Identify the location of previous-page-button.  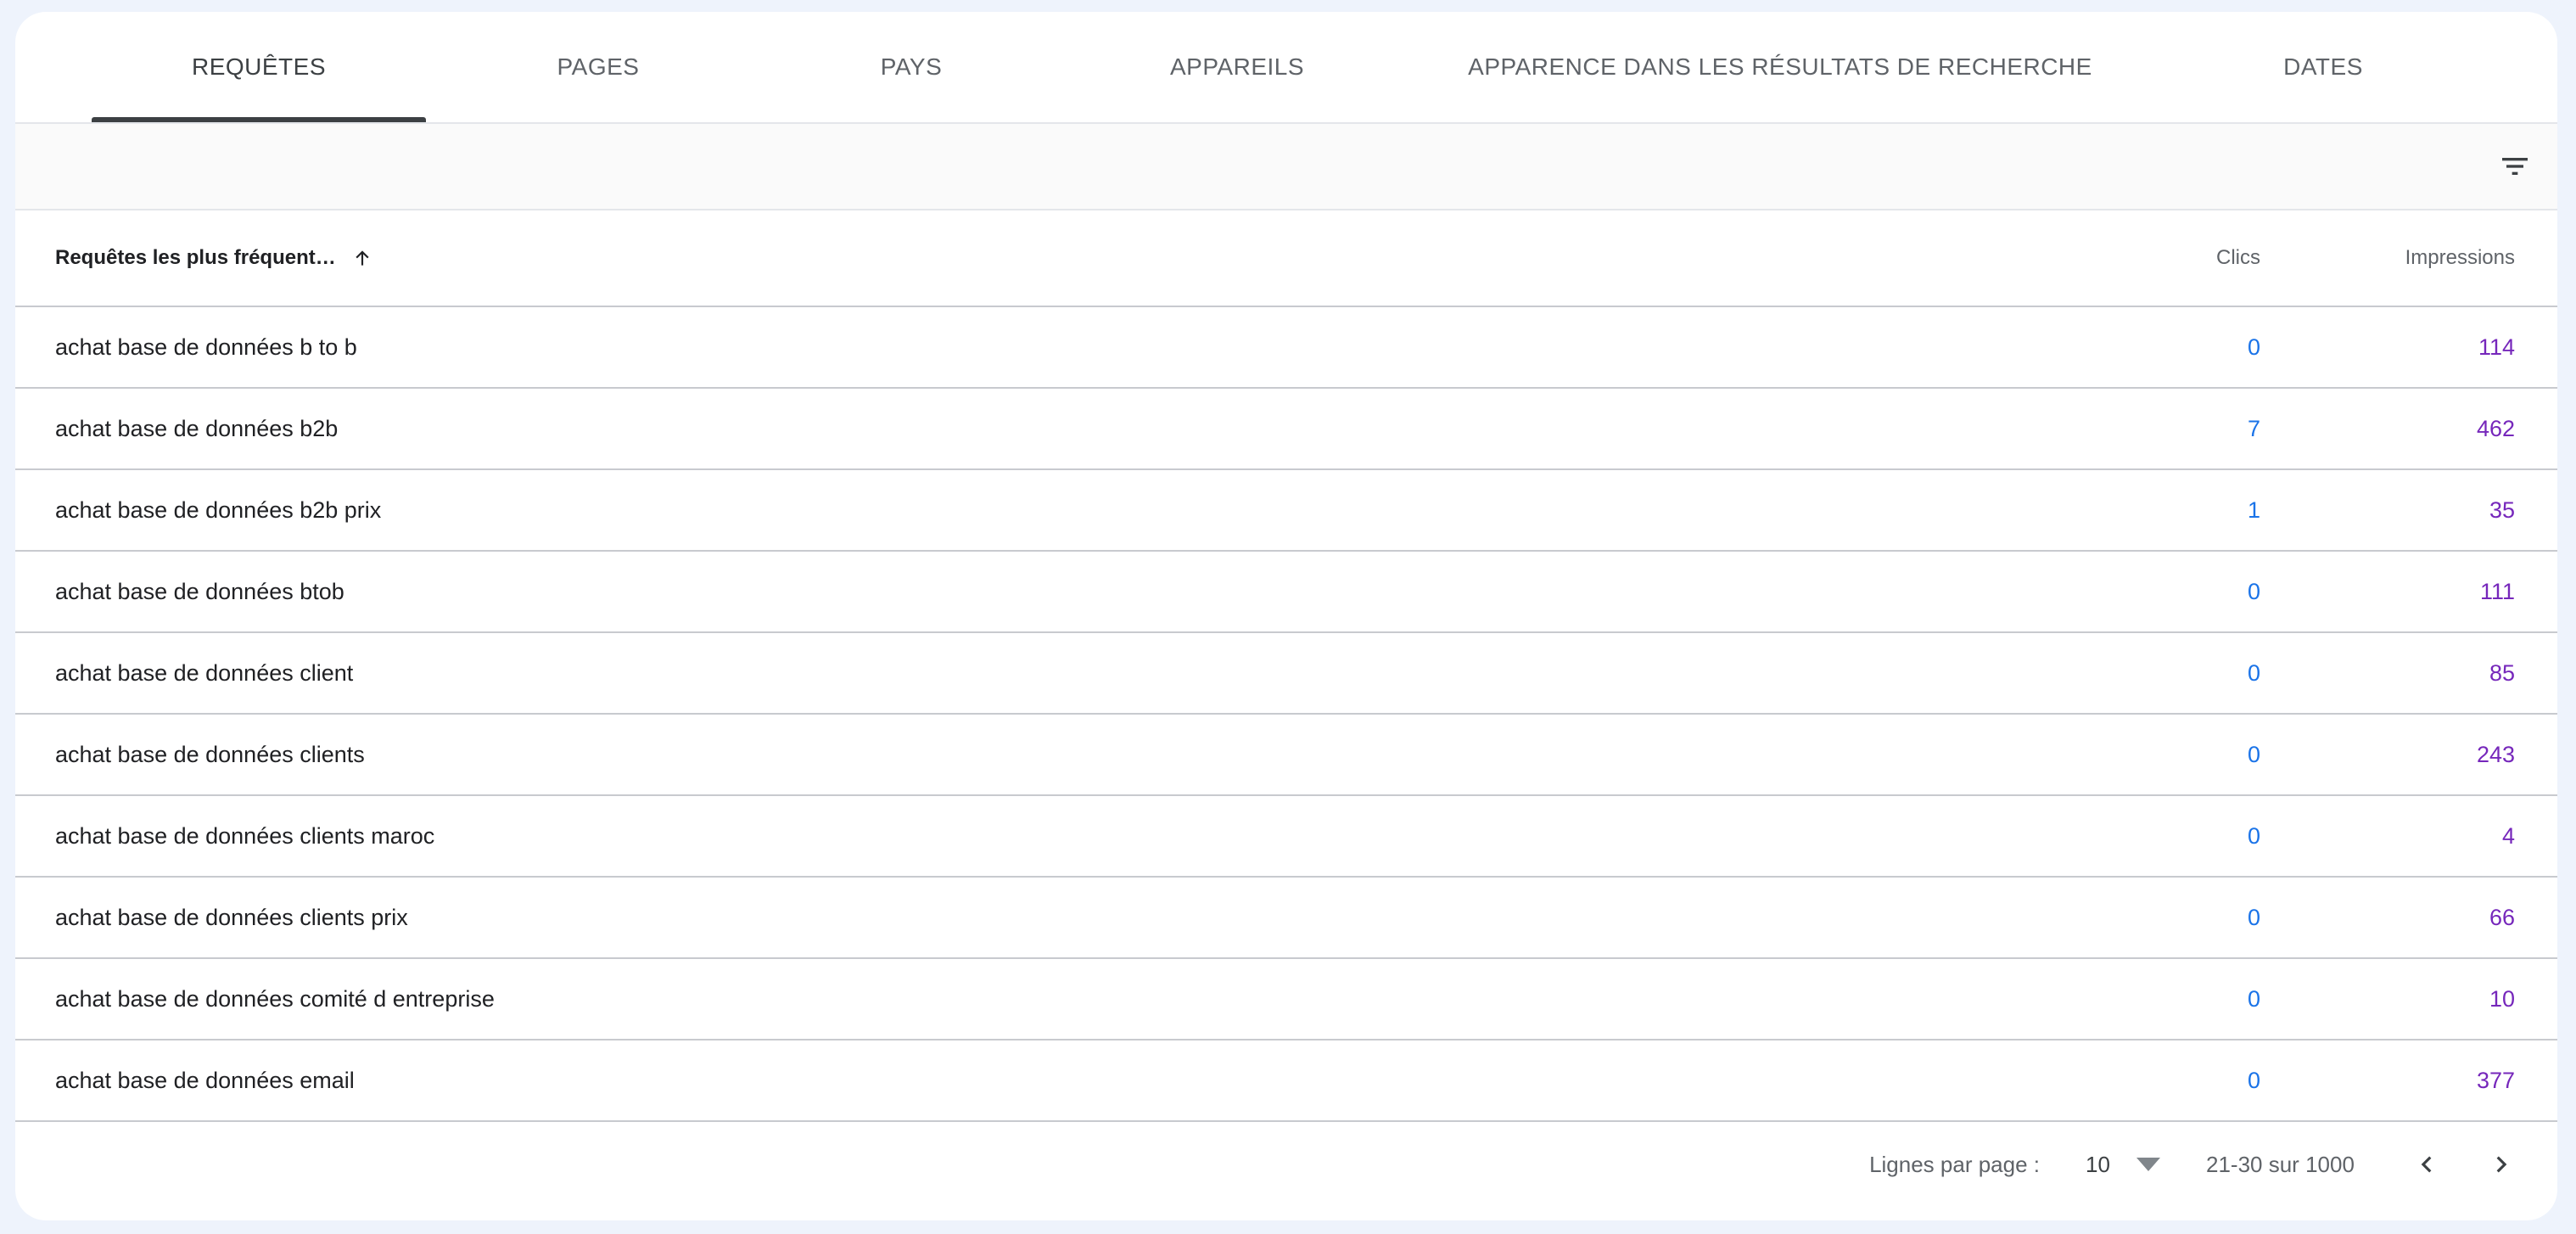
(2426, 1164).